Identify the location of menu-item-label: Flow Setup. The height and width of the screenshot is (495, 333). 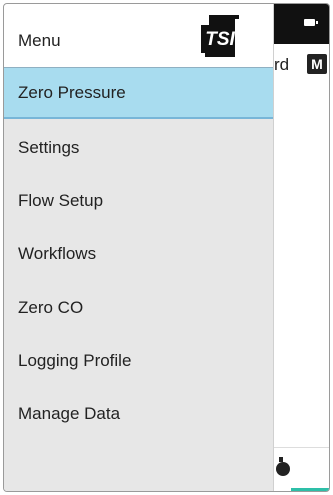
(61, 200).